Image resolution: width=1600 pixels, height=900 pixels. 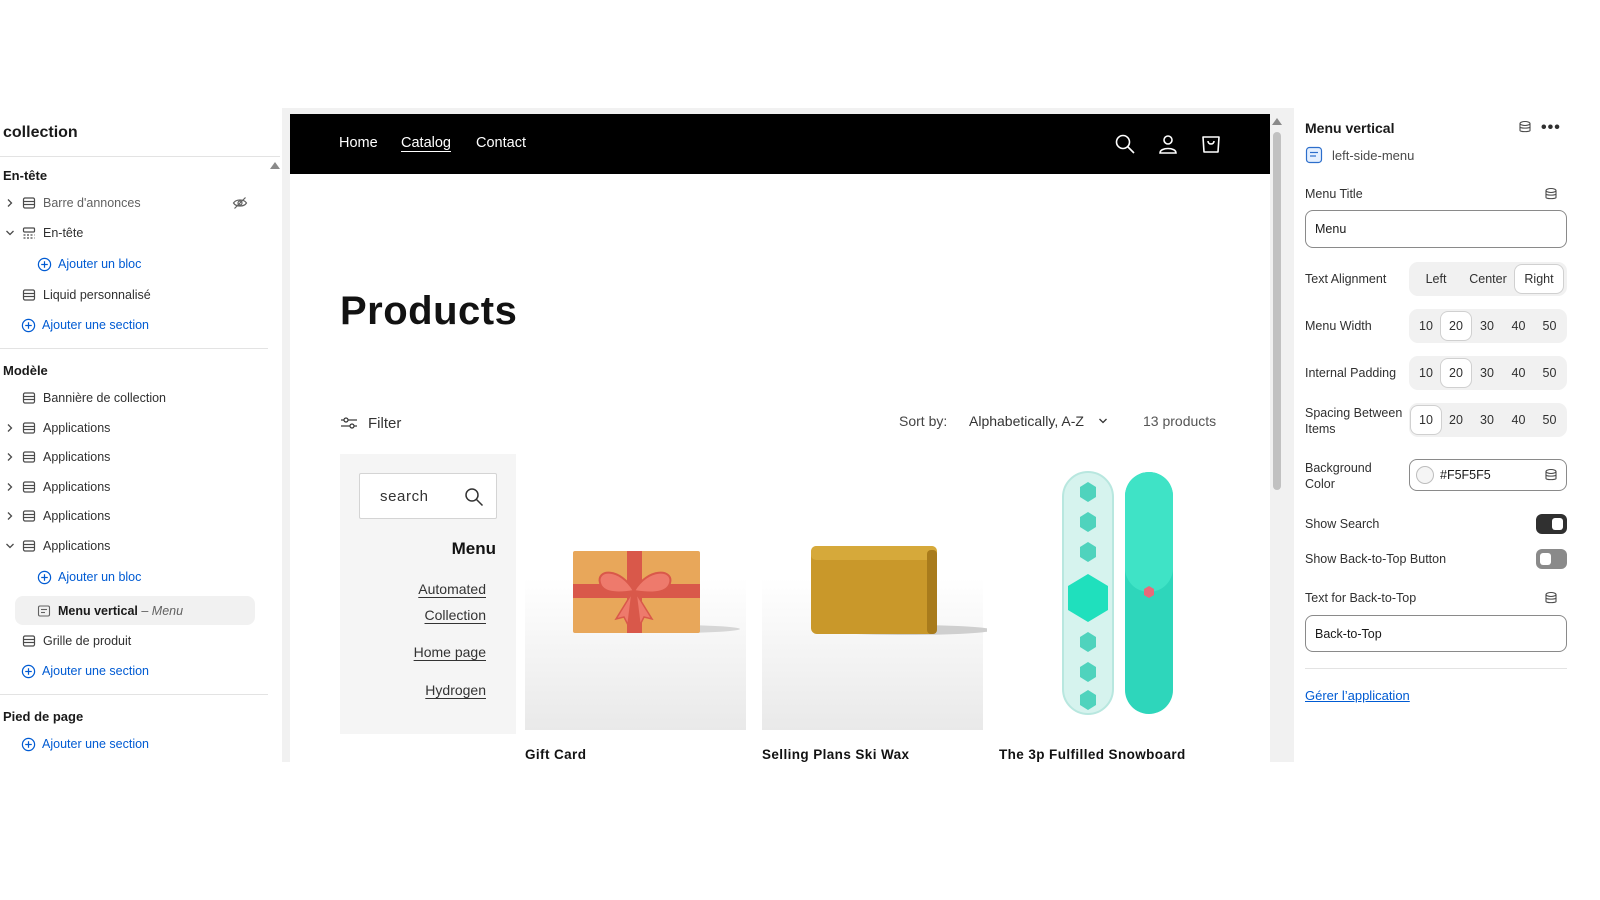 What do you see at coordinates (162, 610) in the screenshot?
I see `block-sublabel: – Menu` at bounding box center [162, 610].